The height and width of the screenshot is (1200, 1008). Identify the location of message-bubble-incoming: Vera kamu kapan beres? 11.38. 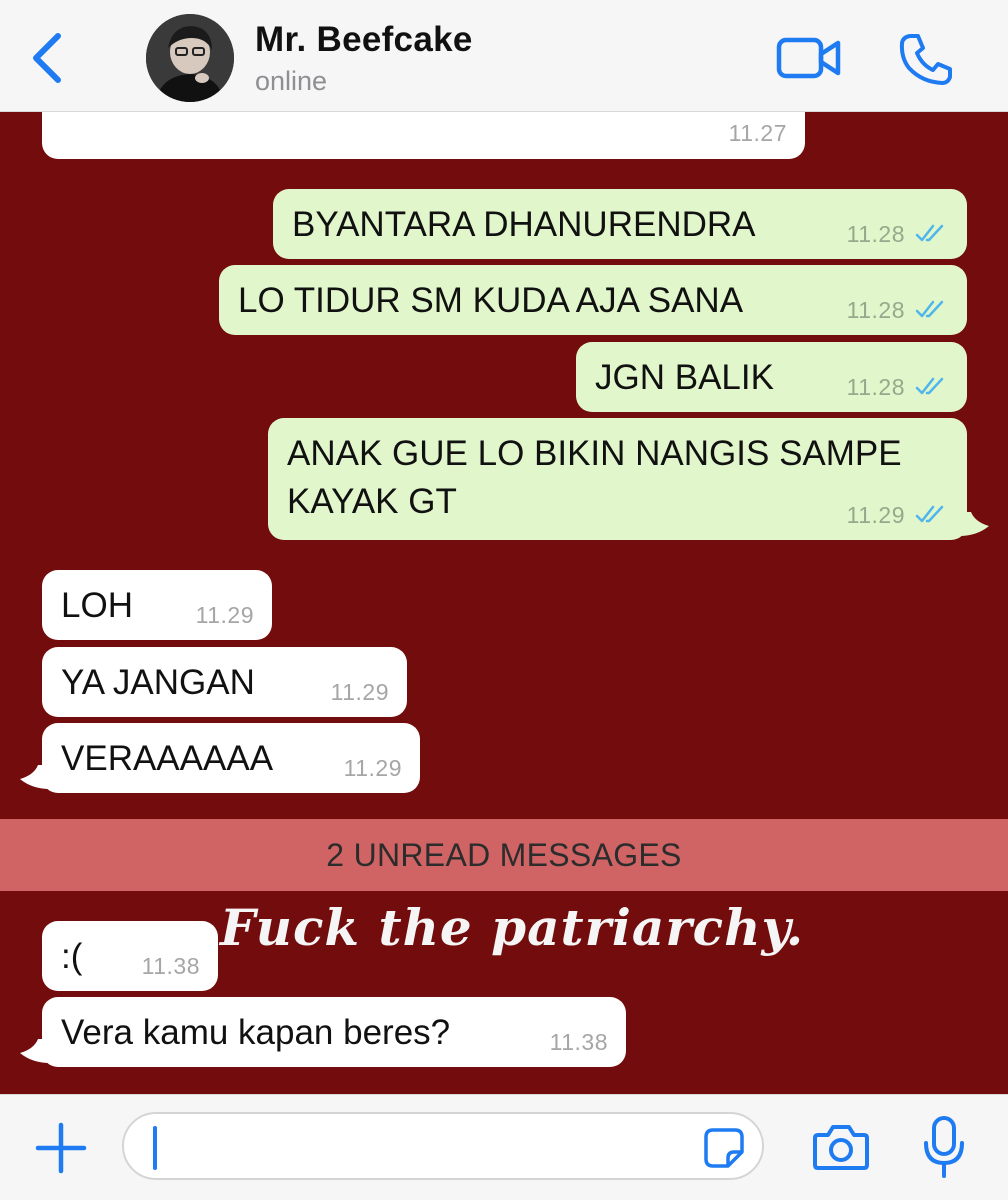
(323, 1032).